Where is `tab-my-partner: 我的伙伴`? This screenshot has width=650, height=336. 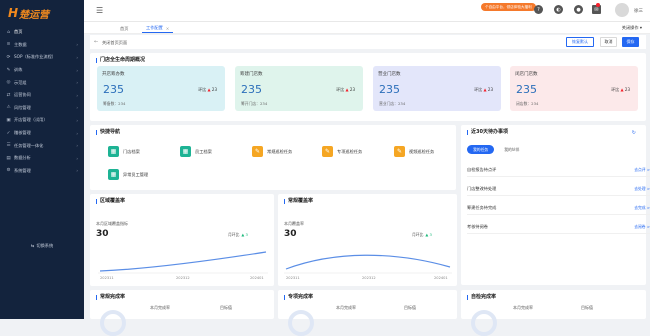 tab-my-partner: 我的伙伴 is located at coordinates (511, 149).